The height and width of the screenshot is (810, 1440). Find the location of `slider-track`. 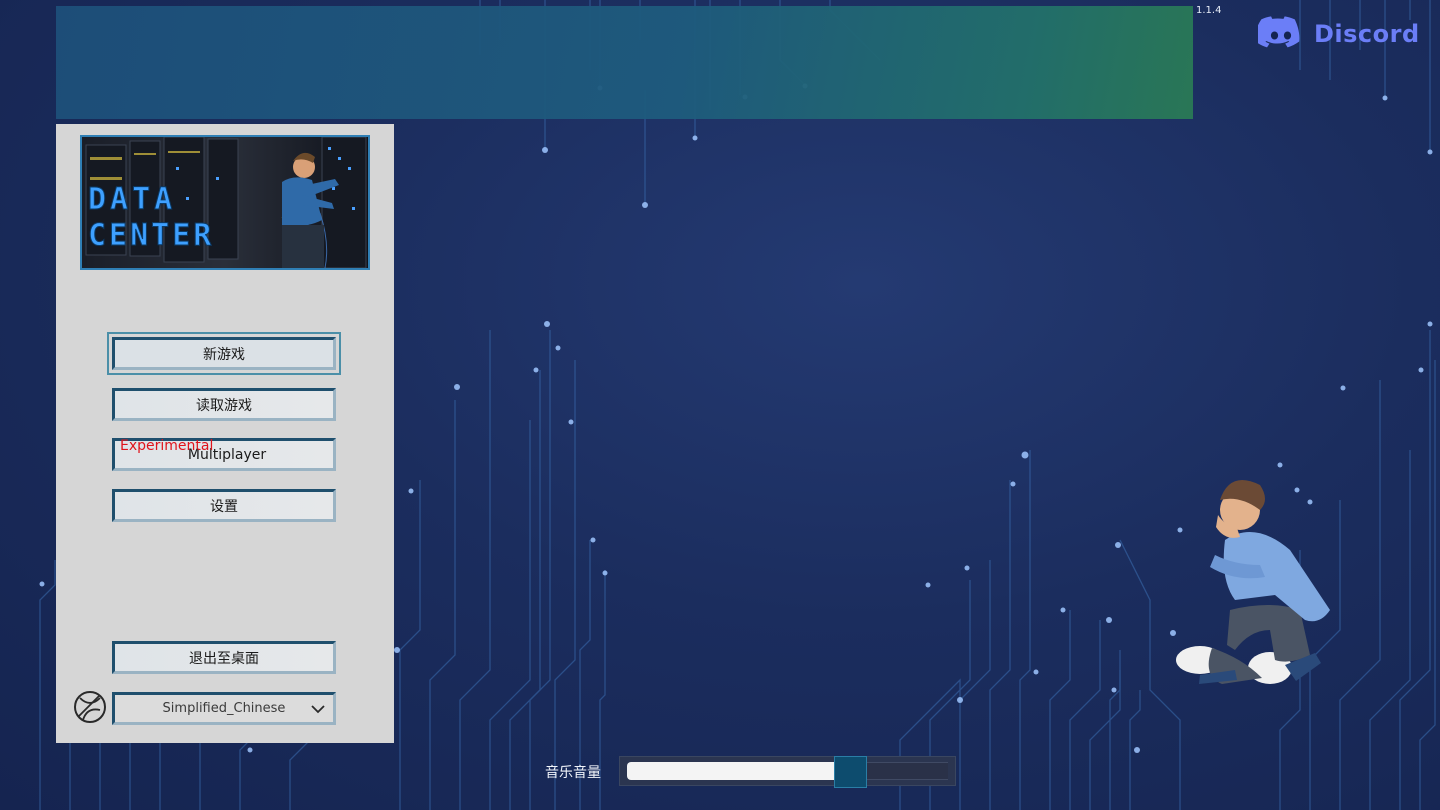

slider-track is located at coordinates (907, 771).